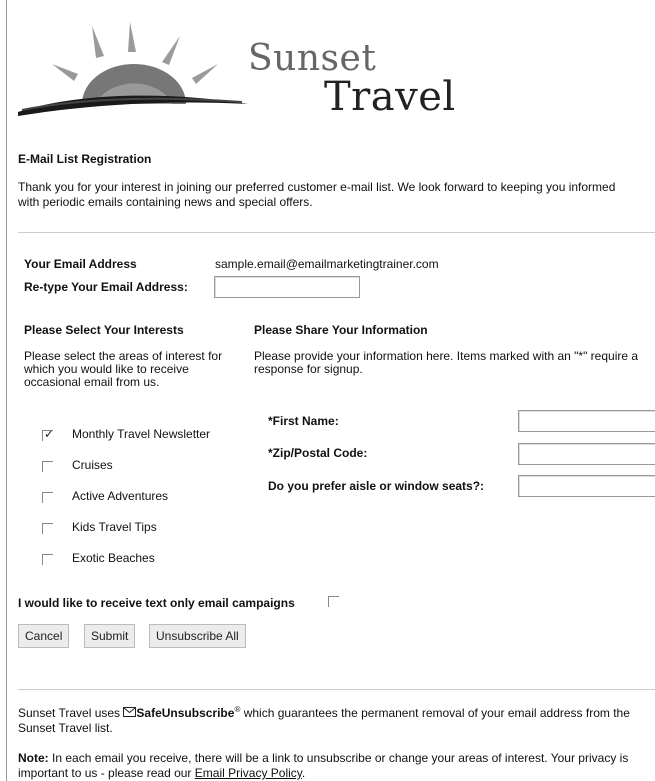 This screenshot has width=655, height=781. Describe the element at coordinates (120, 496) in the screenshot. I see `interest-label: Active Adventures` at that location.